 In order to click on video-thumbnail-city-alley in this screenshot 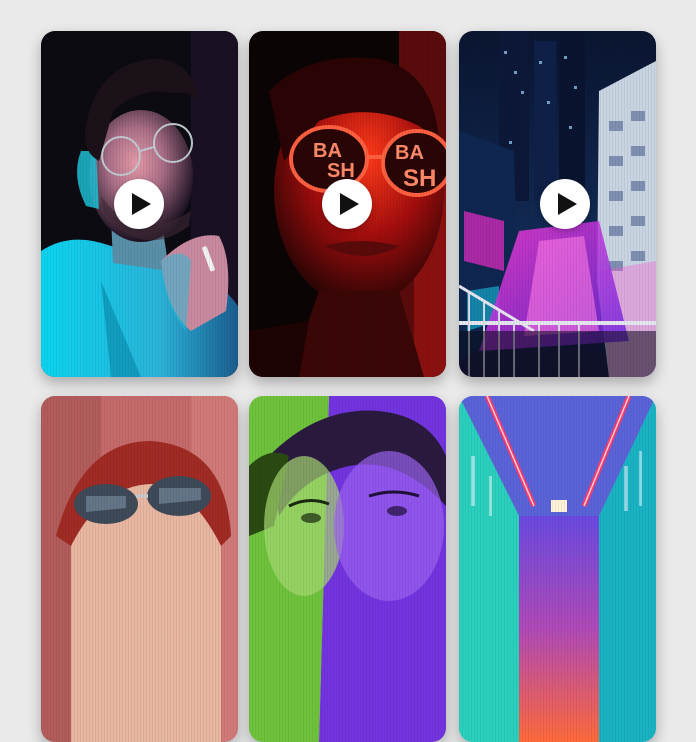, I will do `click(557, 204)`.